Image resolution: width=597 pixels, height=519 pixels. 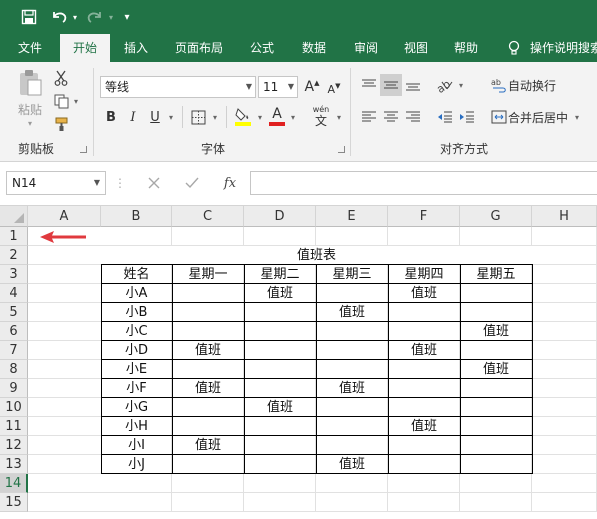 What do you see at coordinates (413, 117) in the screenshot?
I see `align-right-icon` at bounding box center [413, 117].